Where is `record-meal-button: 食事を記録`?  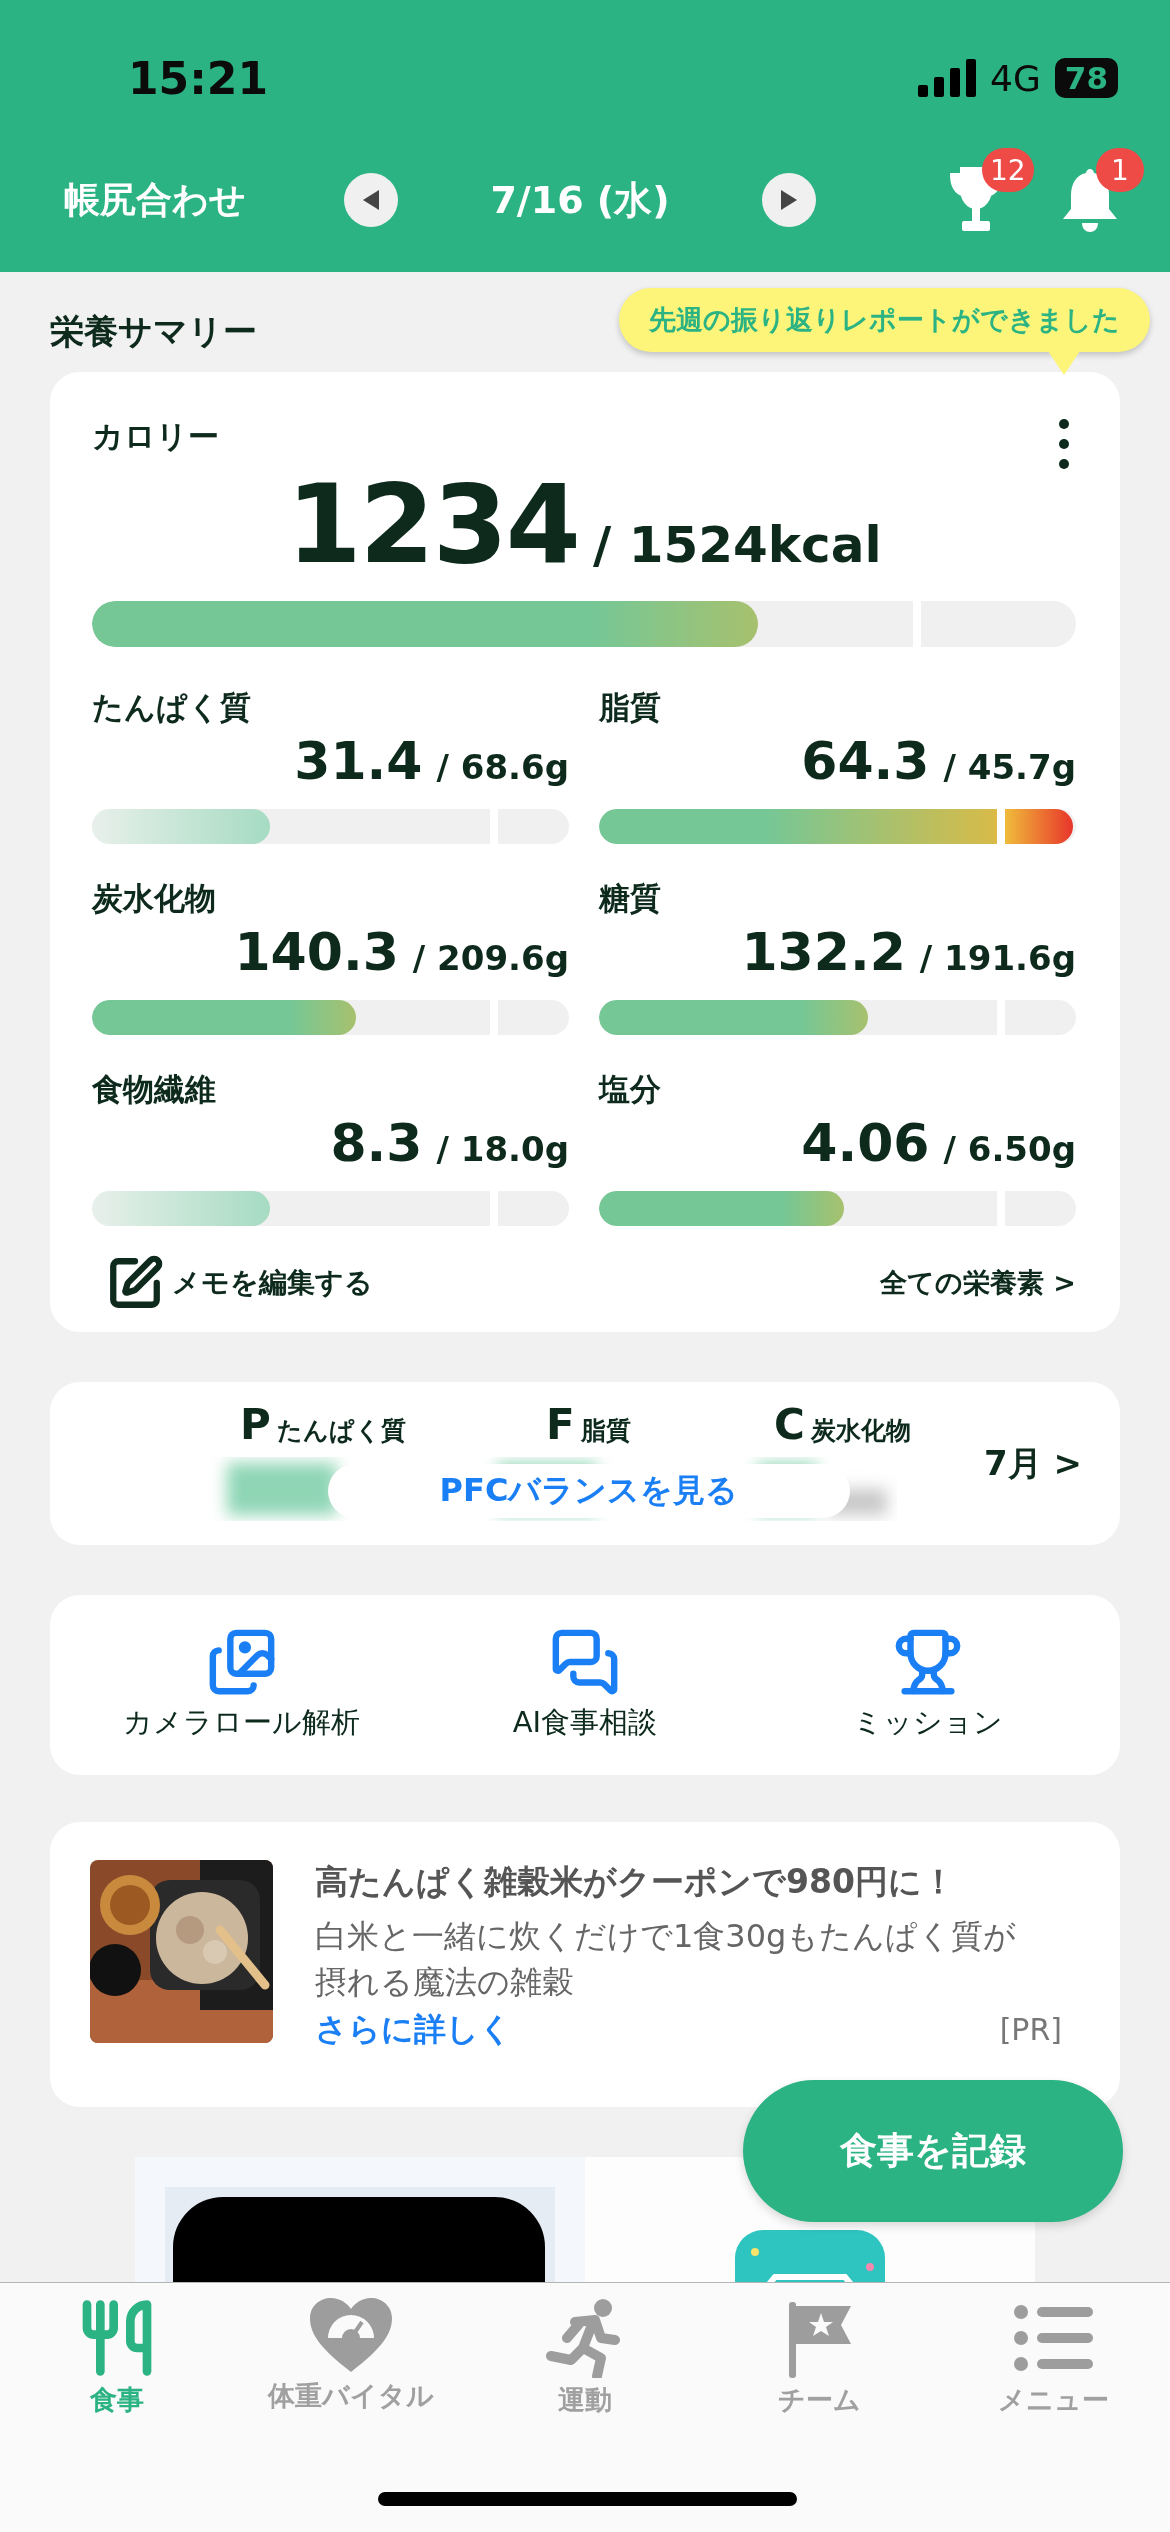
record-meal-button: 食事を記録 is located at coordinates (933, 2151).